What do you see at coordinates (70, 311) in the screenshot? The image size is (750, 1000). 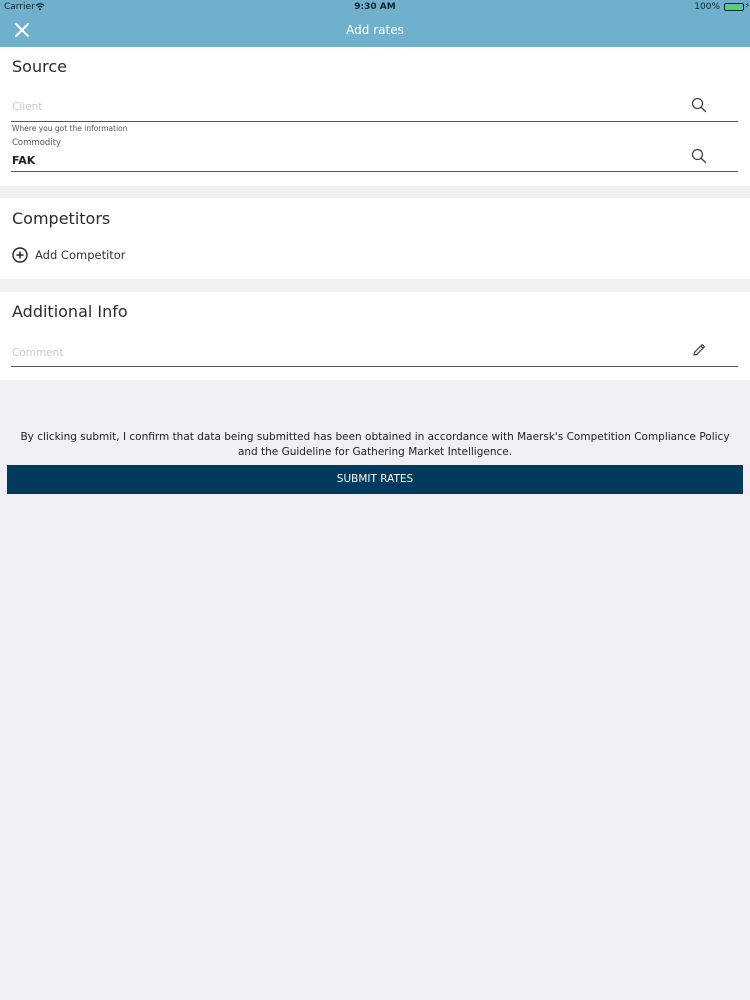 I see `additional-info-title: Additional Info` at bounding box center [70, 311].